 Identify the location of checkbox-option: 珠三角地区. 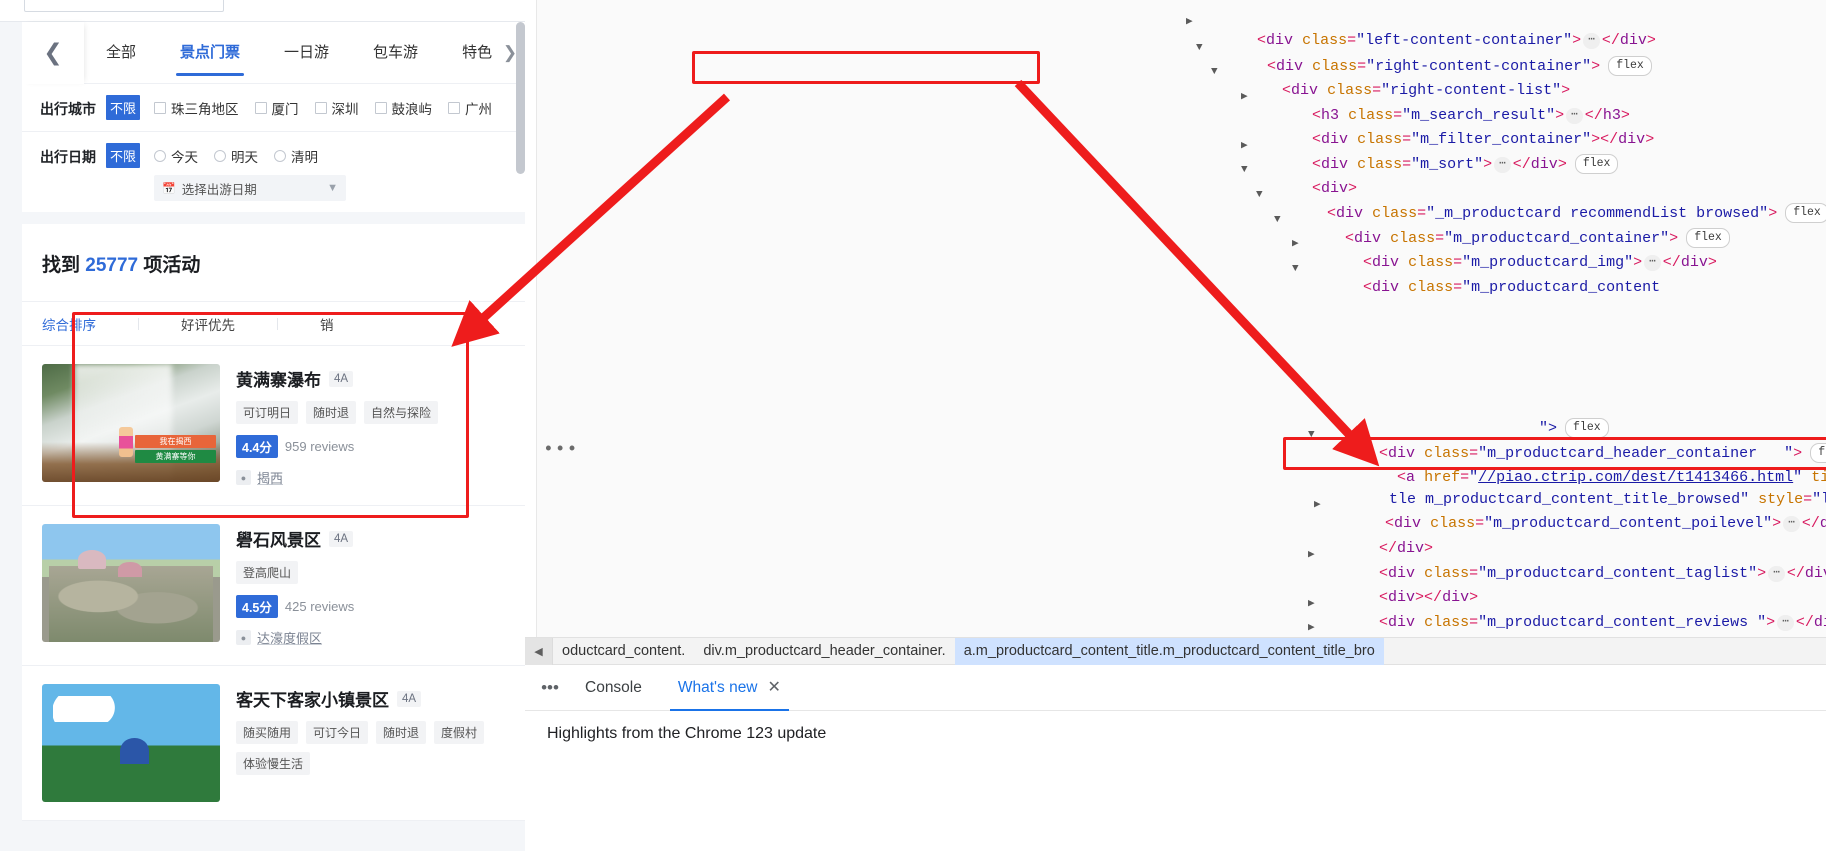
(196, 108).